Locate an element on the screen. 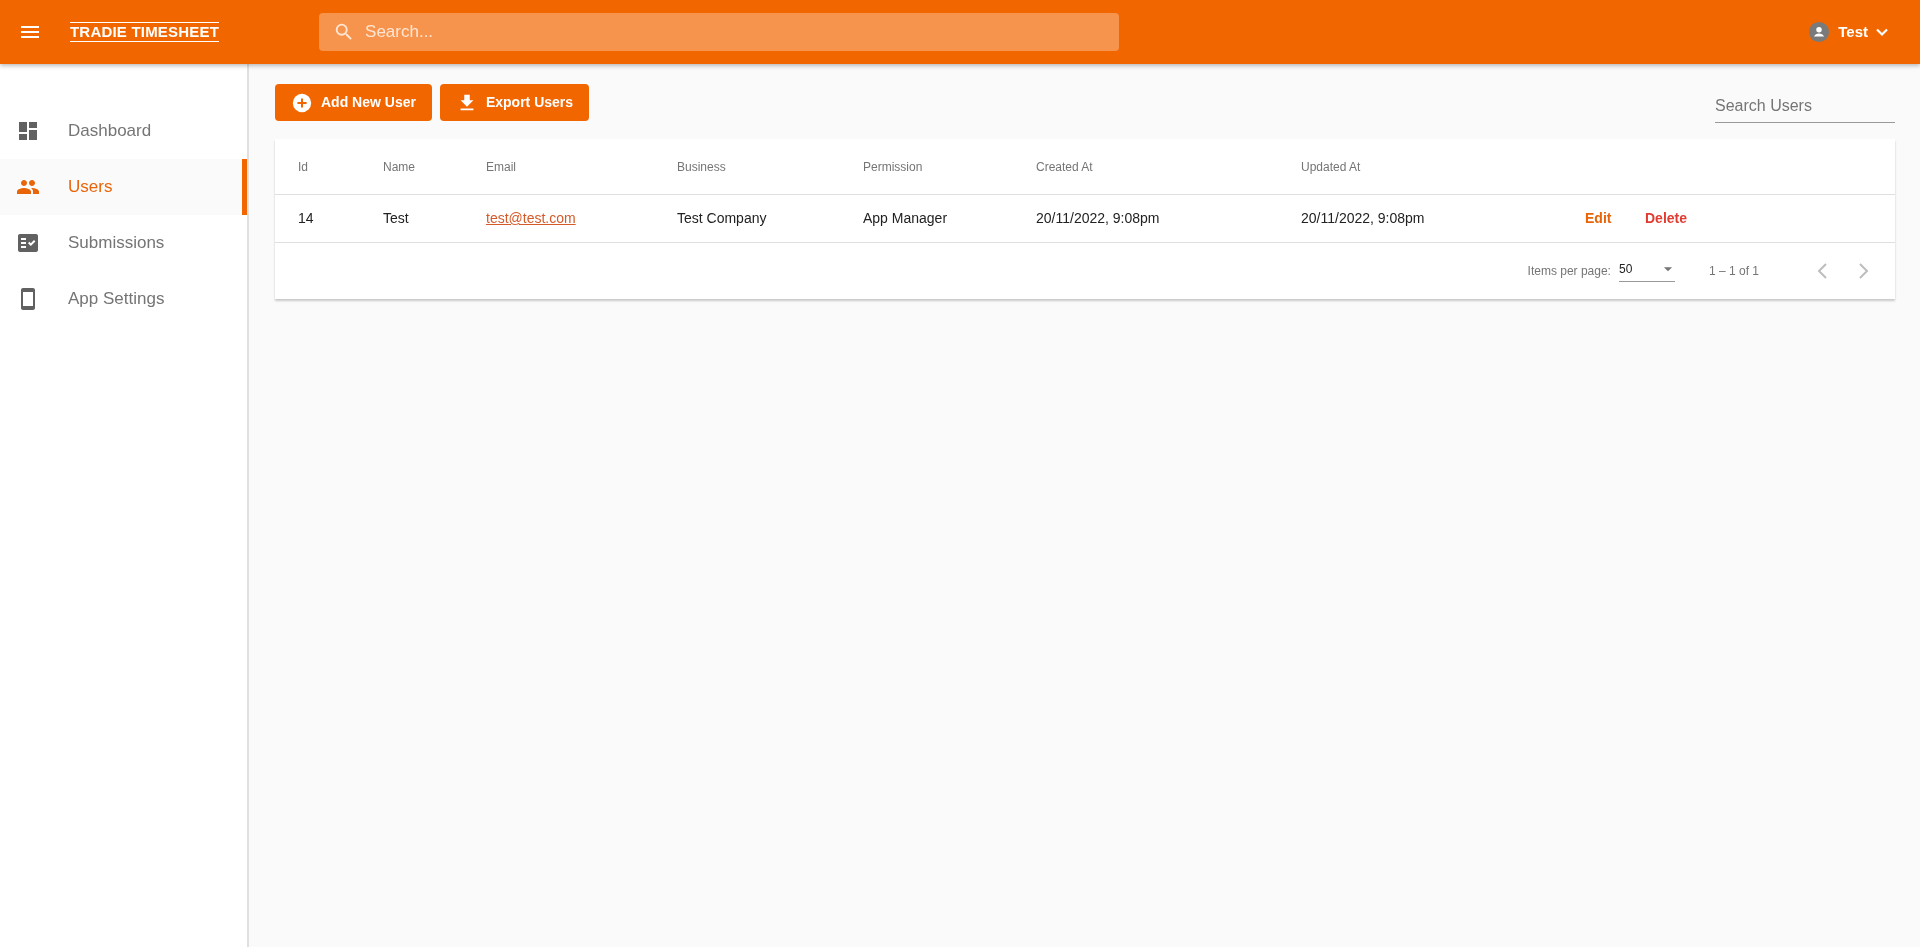 The image size is (1920, 947). table-cell-text: 14 is located at coordinates (306, 218).